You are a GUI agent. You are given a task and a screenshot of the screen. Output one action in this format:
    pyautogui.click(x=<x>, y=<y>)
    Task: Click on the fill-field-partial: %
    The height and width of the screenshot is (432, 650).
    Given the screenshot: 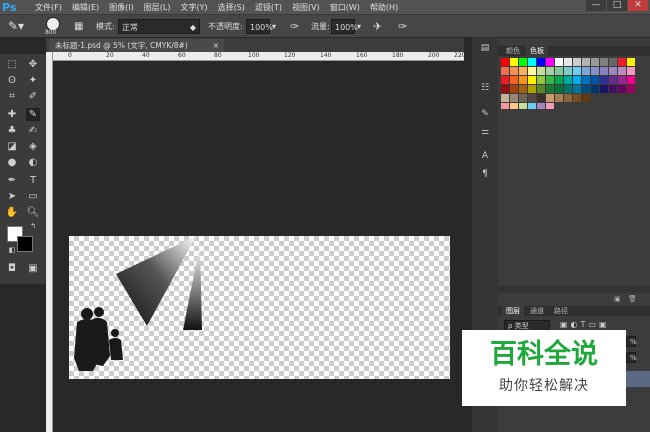 What is the action you would take?
    pyautogui.click(x=631, y=357)
    